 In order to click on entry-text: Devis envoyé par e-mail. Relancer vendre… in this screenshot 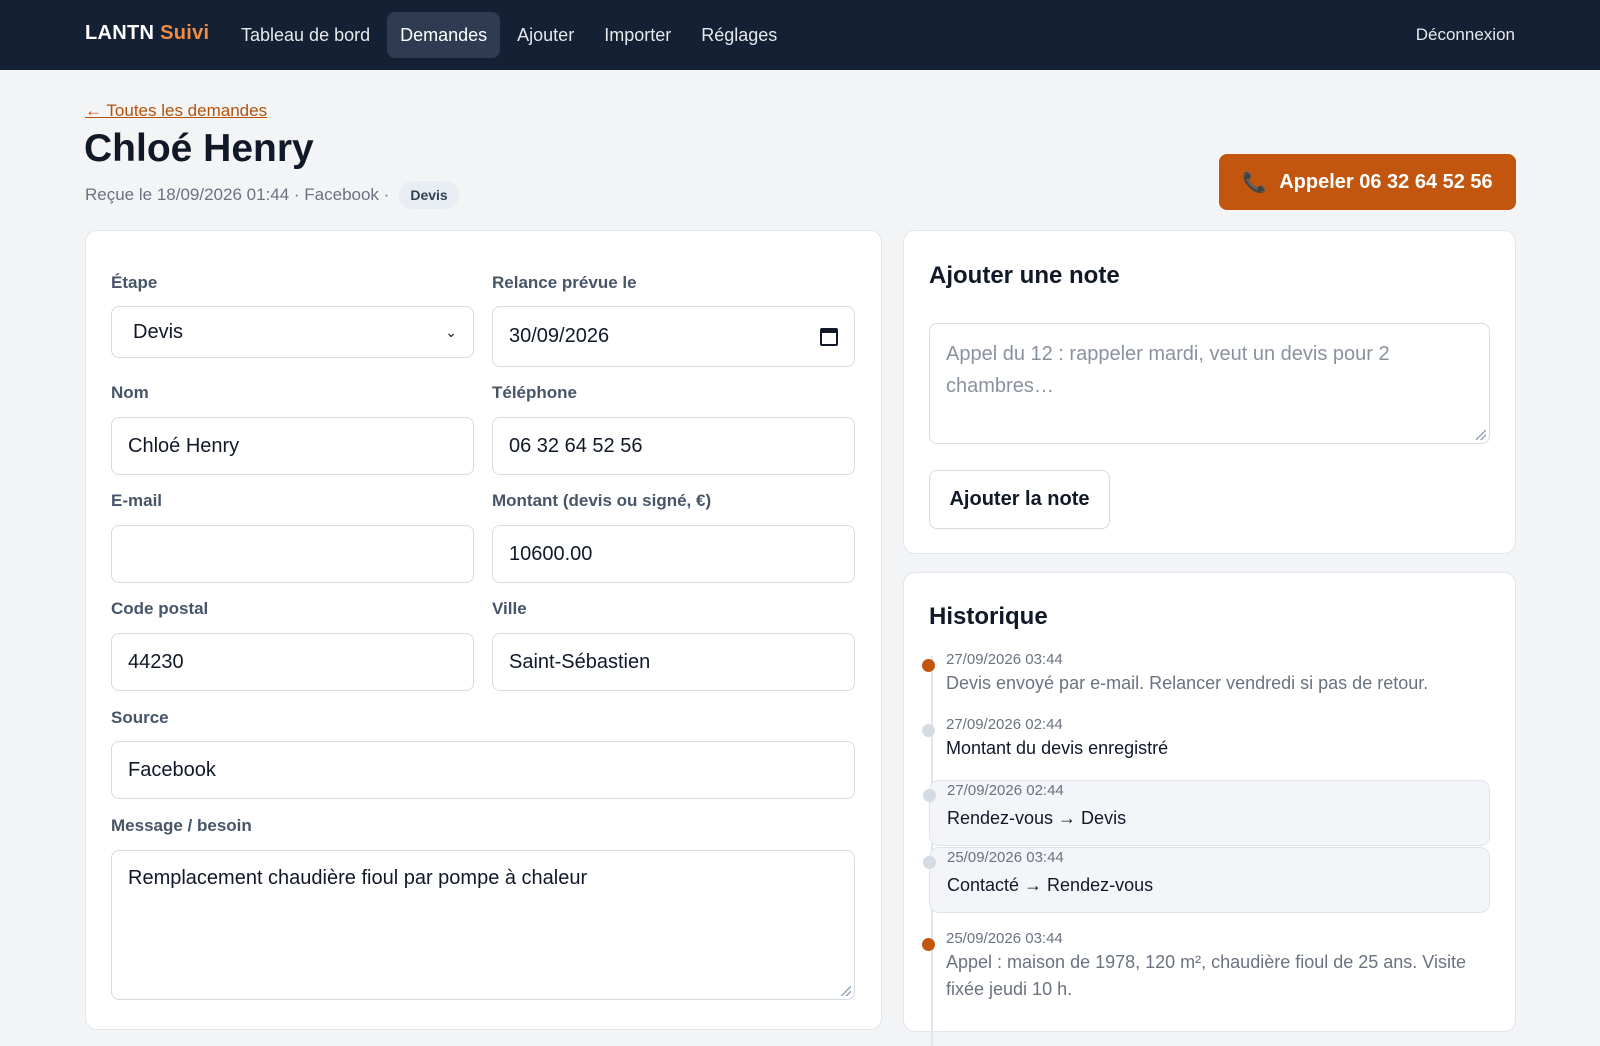, I will do `click(1187, 683)`.